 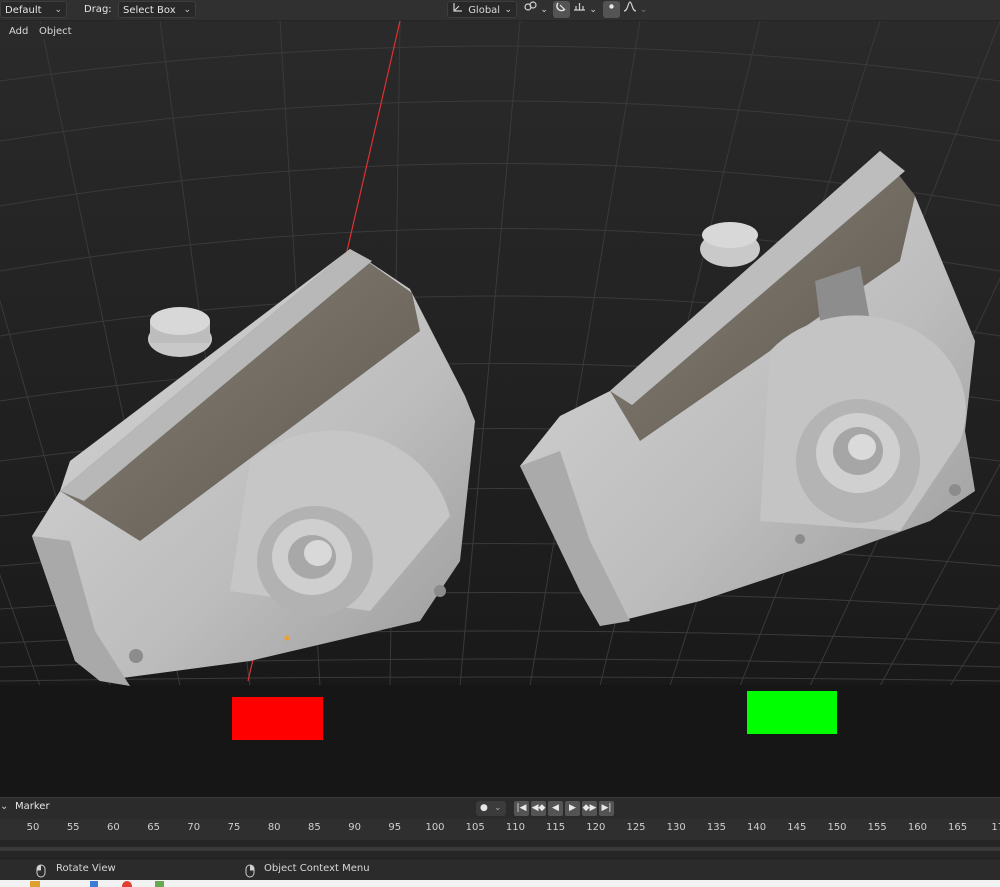 I want to click on transform-orientation-dropdown: Global ⌄, so click(x=482, y=9).